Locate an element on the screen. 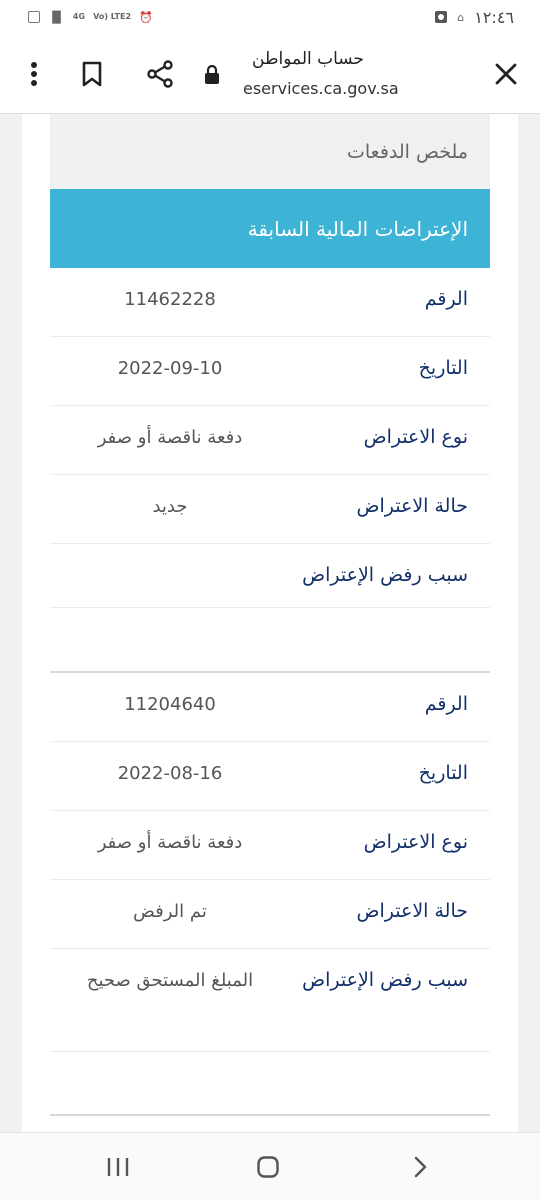  payments-summary-label: ملخص الدفعات is located at coordinates (407, 151).